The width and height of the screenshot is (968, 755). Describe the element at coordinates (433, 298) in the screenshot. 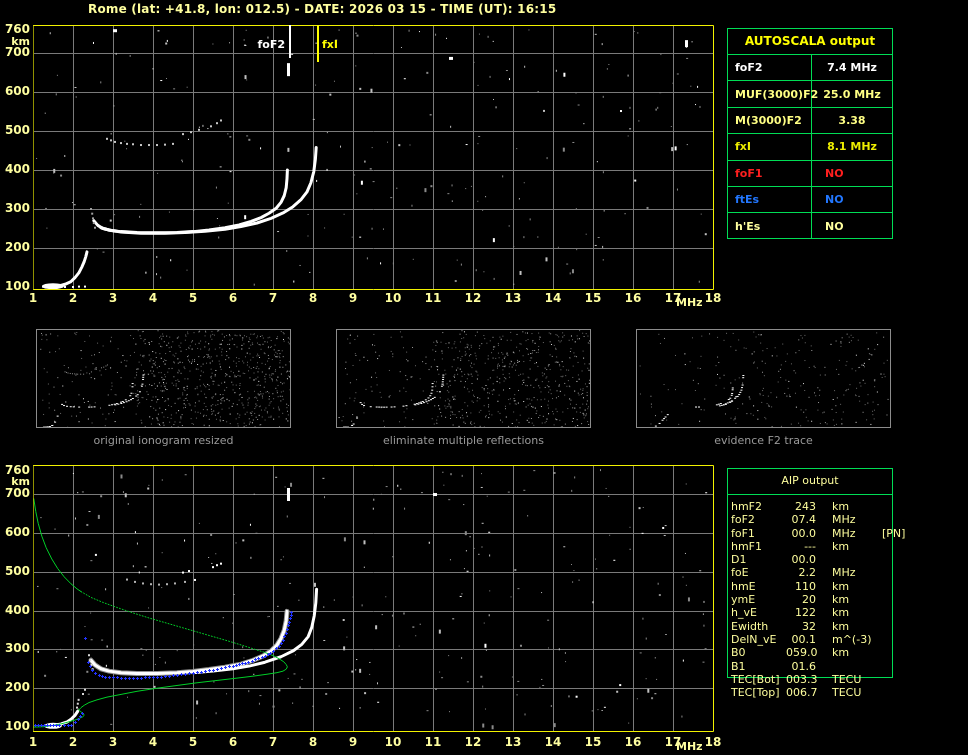

I see `x-tick-label: 11` at that location.